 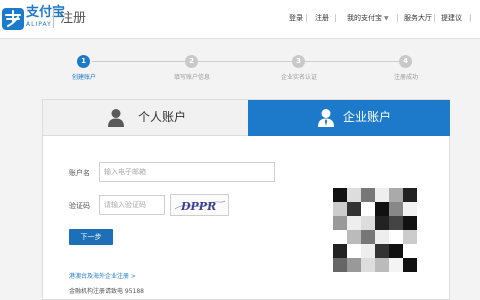 I want to click on captcha-image: DPPR, so click(x=199, y=205).